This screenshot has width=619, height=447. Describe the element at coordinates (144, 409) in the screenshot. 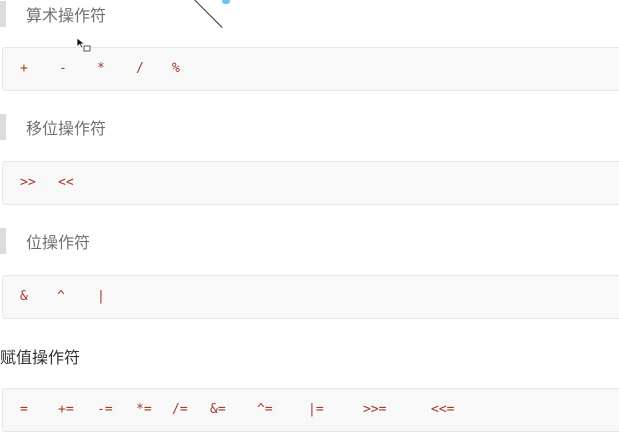

I see `operator-mul-assign: *=` at that location.